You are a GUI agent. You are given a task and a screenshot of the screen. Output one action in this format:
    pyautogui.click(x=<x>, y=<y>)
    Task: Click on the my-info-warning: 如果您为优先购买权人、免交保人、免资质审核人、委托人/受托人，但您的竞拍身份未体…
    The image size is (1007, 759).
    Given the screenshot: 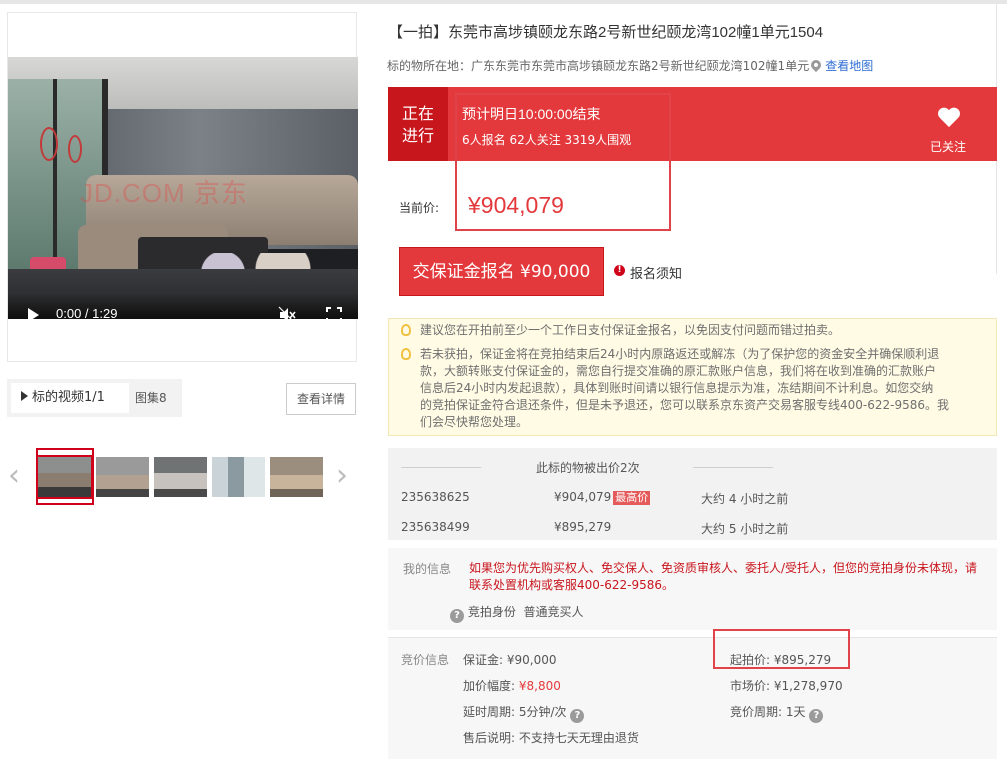 What is the action you would take?
    pyautogui.click(x=723, y=576)
    